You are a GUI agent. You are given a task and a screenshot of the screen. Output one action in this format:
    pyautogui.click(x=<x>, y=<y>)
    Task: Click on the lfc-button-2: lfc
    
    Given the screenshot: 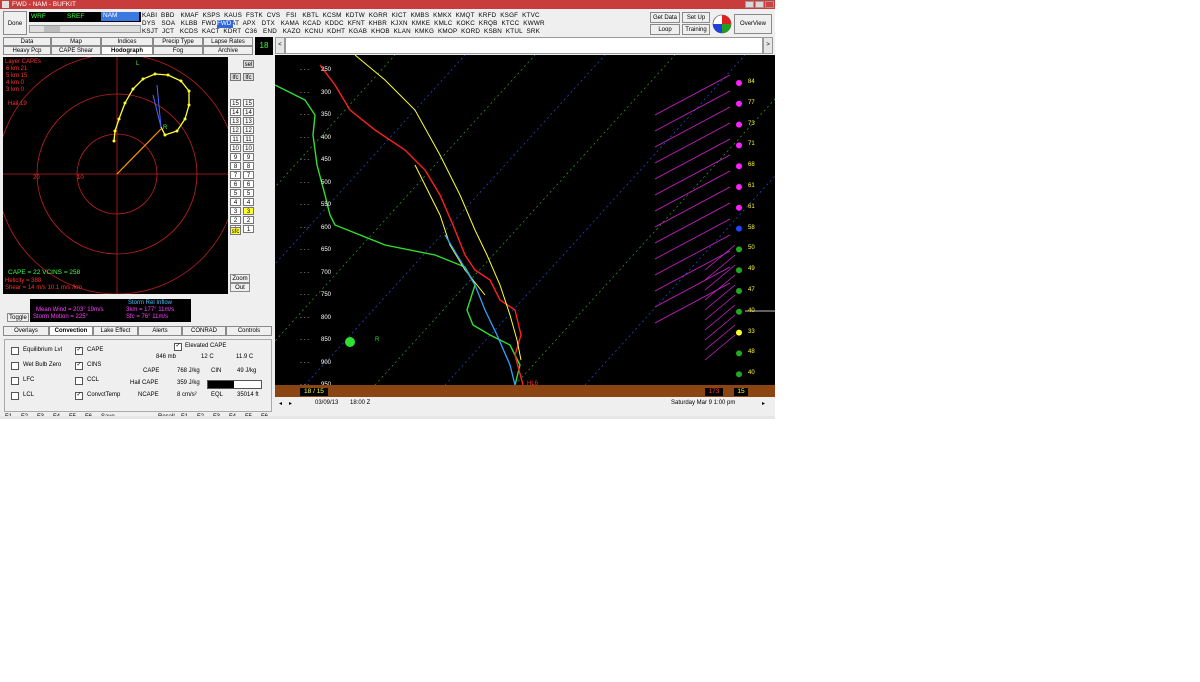 What is the action you would take?
    pyautogui.click(x=248, y=77)
    